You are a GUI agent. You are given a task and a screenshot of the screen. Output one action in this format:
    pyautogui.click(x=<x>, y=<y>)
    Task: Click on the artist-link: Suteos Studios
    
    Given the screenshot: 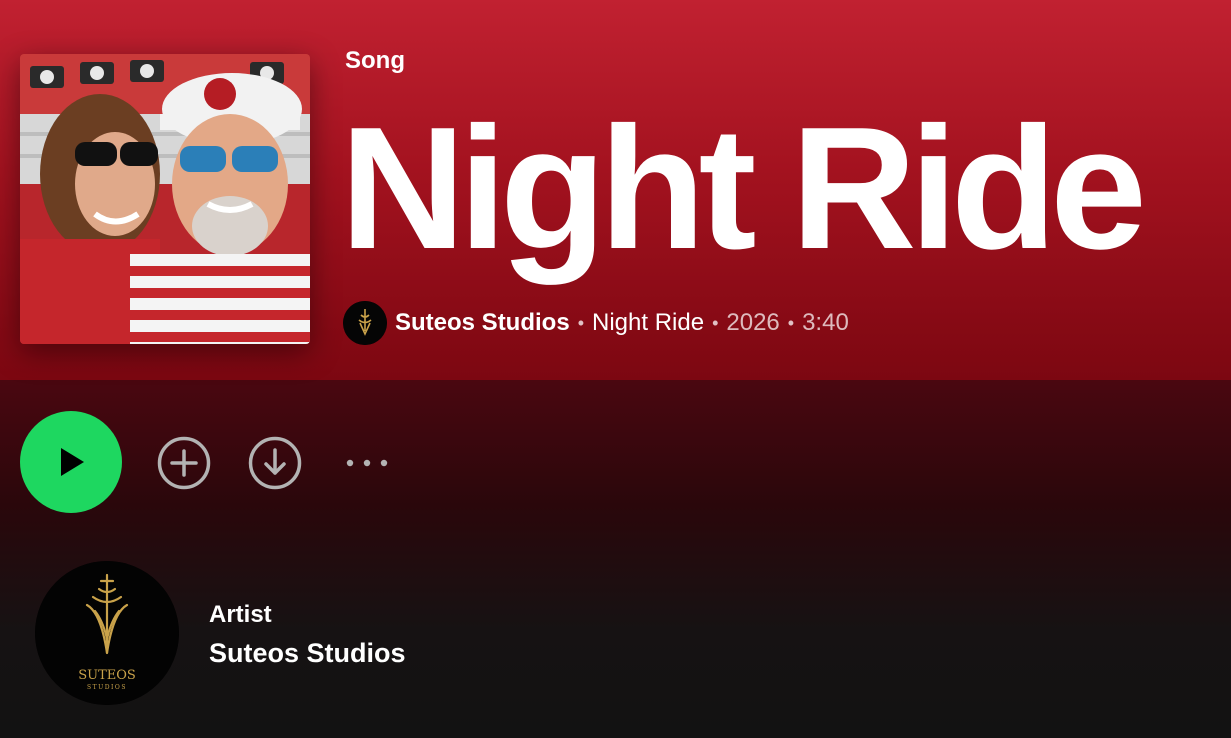 What is the action you would take?
    pyautogui.click(x=482, y=323)
    